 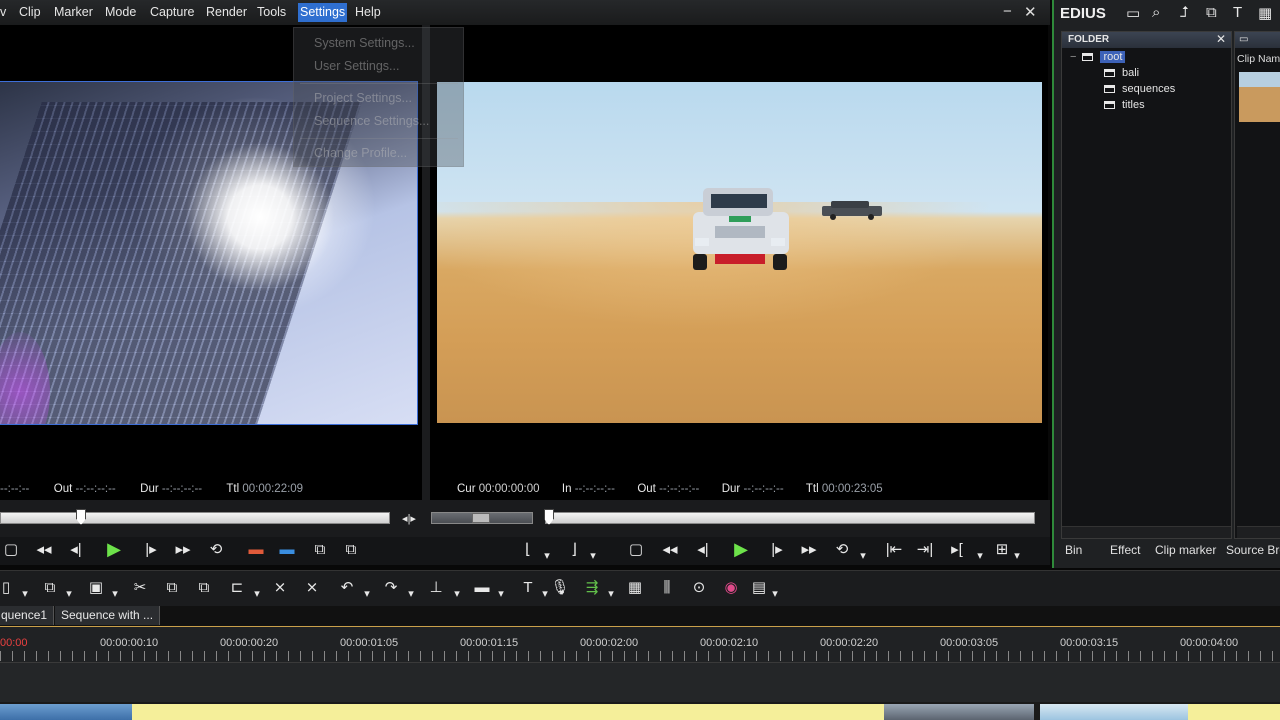 I want to click on prev-edit-icon: |⇤, so click(x=894, y=550).